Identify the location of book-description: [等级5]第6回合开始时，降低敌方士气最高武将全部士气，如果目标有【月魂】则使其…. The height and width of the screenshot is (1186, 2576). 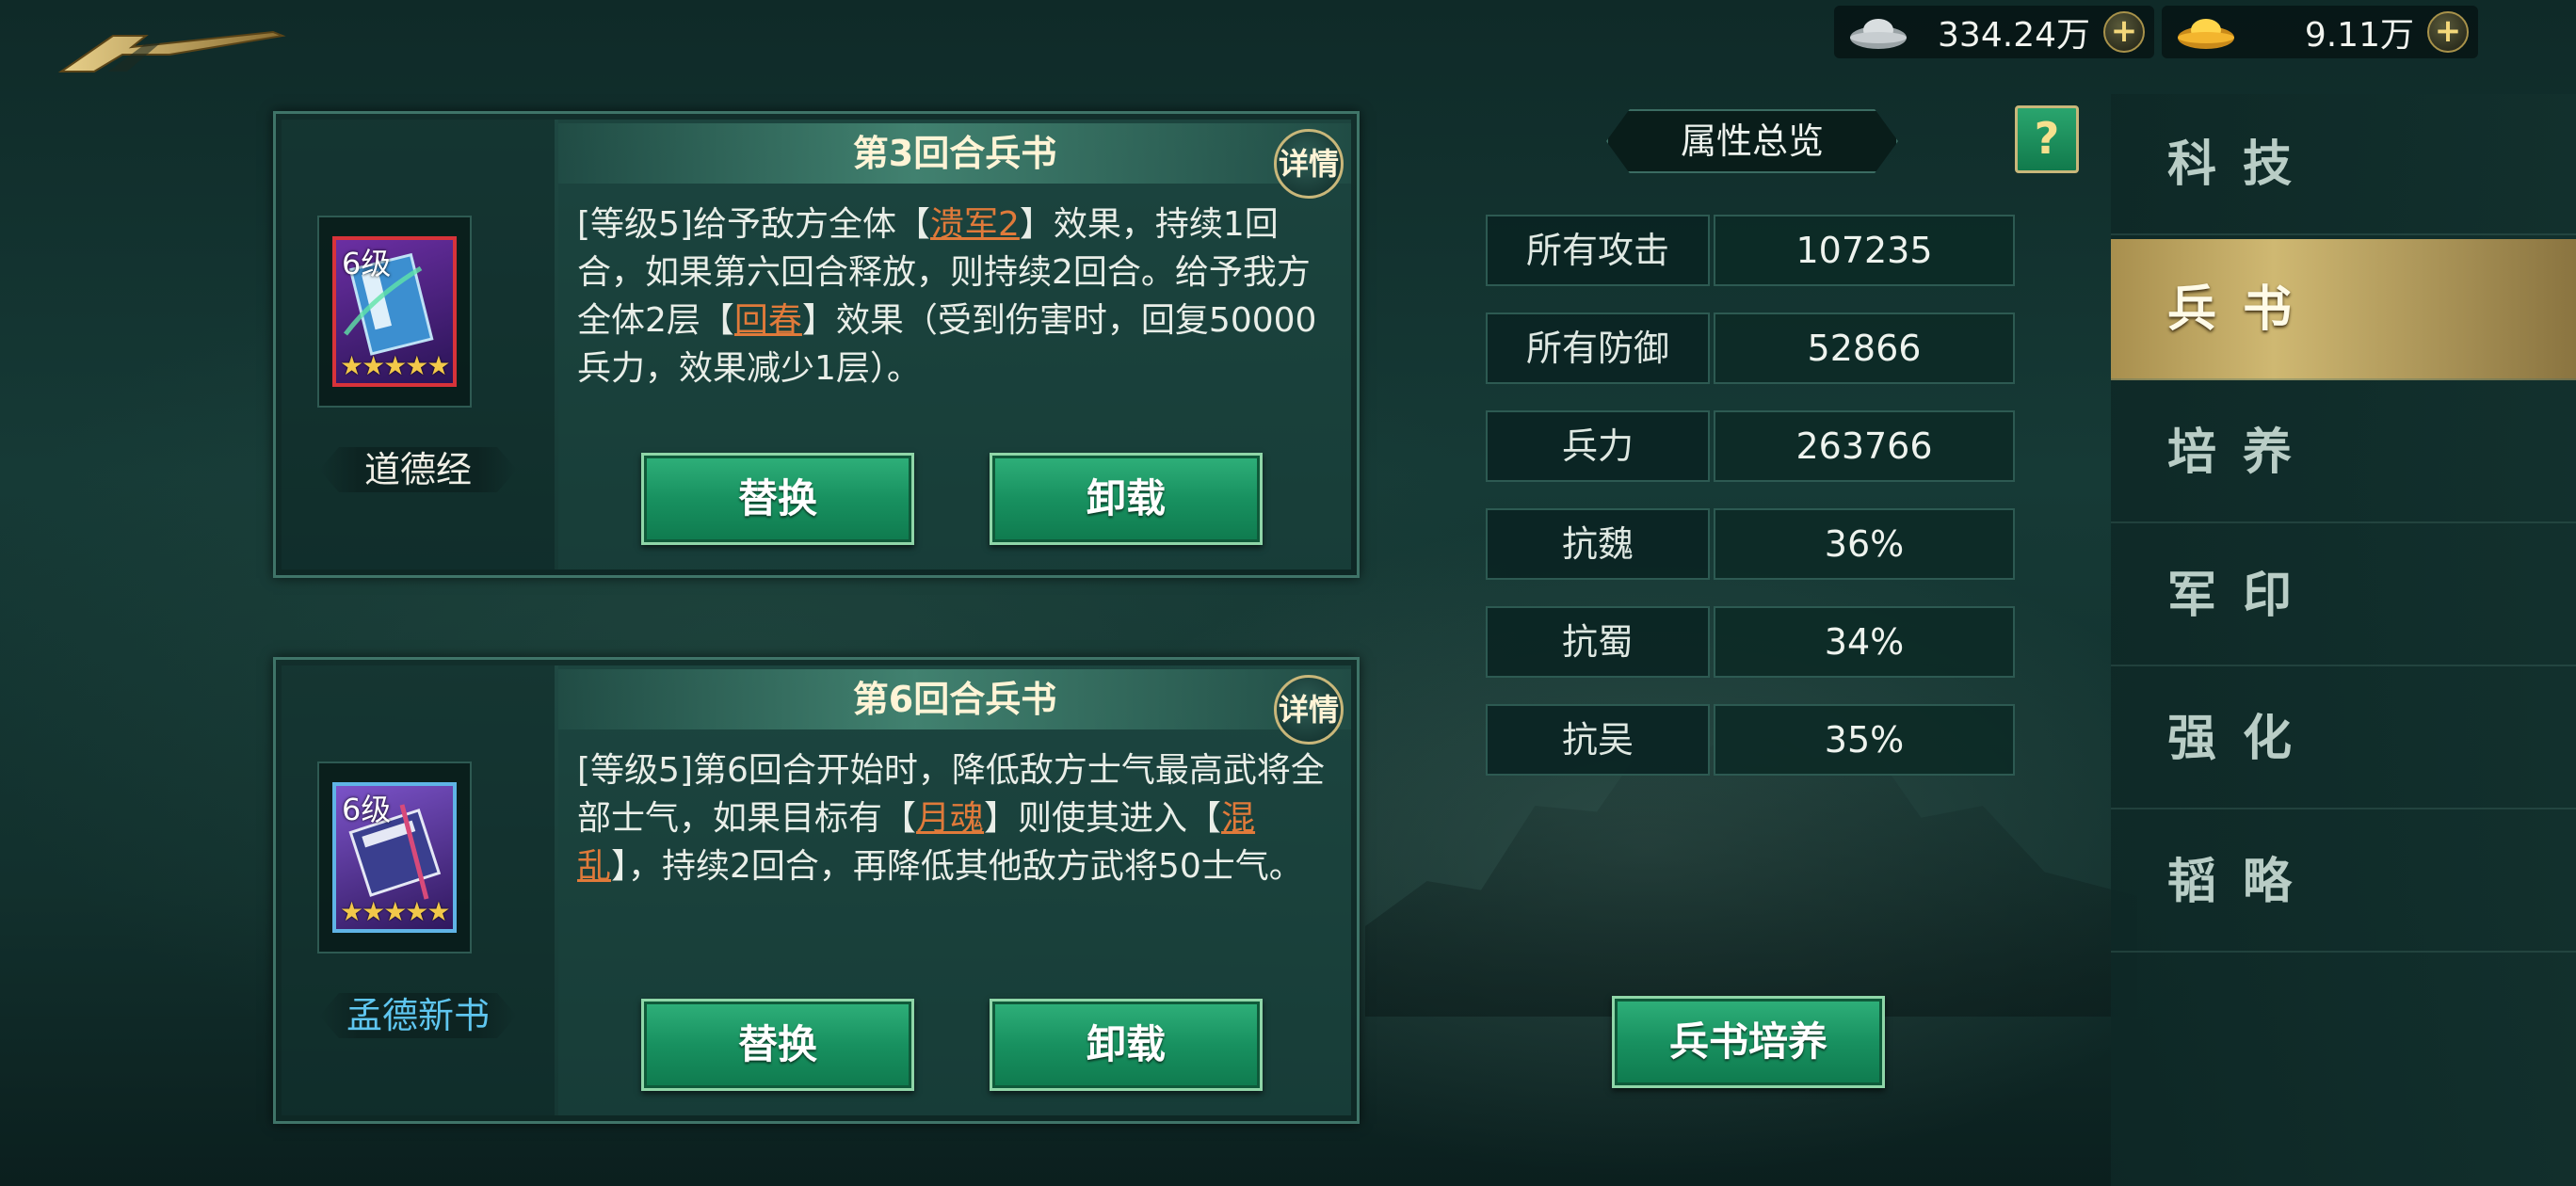
(953, 818).